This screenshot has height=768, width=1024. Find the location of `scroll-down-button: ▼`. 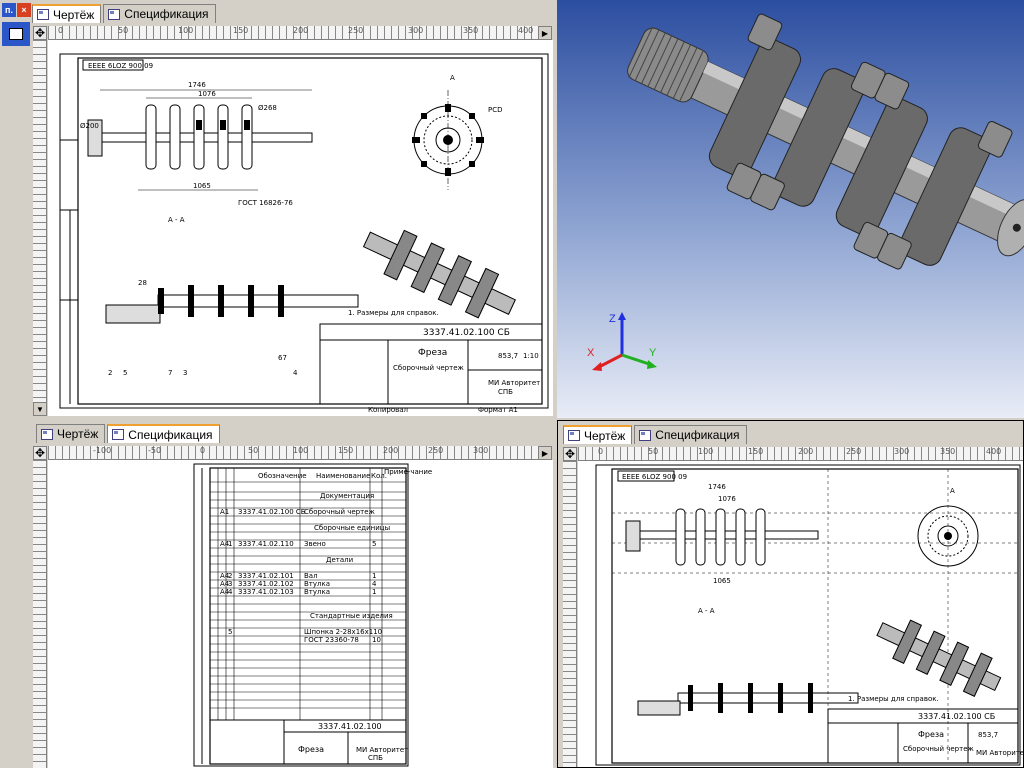

scroll-down-button: ▼ is located at coordinates (40, 409).